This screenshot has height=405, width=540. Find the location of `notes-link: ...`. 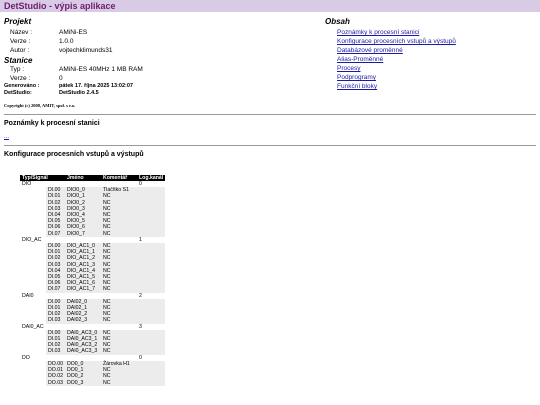

notes-link: ... is located at coordinates (6, 137).